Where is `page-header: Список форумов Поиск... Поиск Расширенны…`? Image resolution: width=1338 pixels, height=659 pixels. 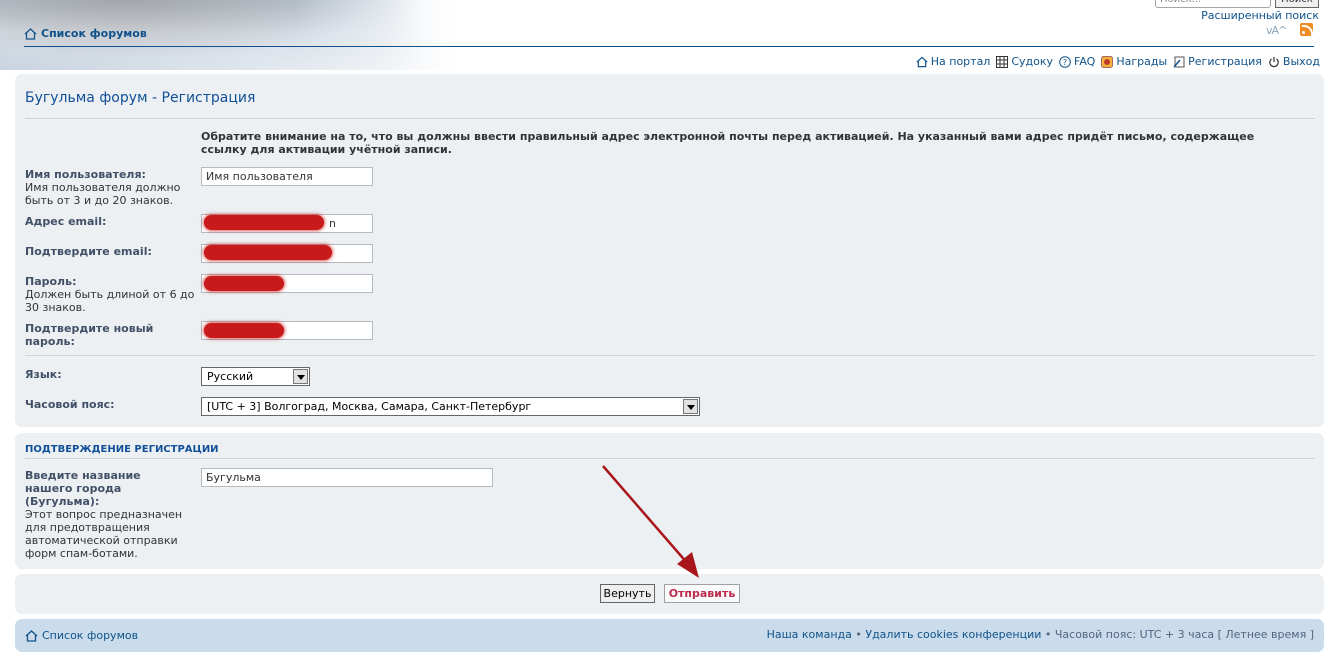 page-header: Список форумов Поиск... Поиск Расширенны… is located at coordinates (669, 35).